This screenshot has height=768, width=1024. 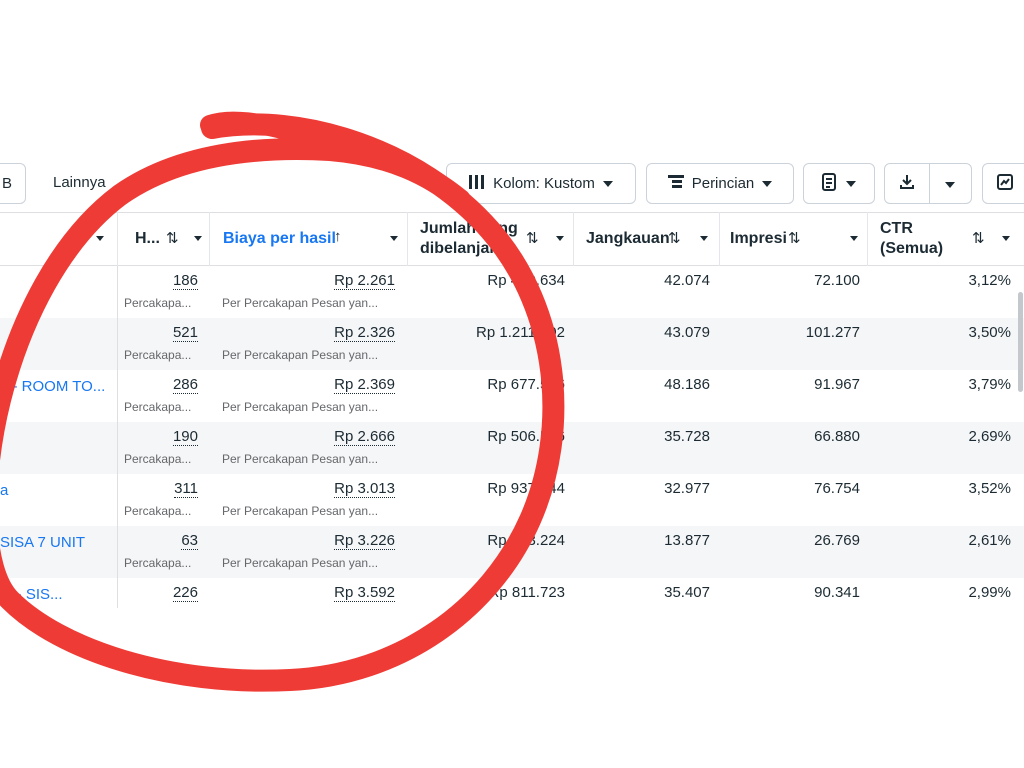 What do you see at coordinates (1020, 342) in the screenshot?
I see `vertical-scrollbar` at bounding box center [1020, 342].